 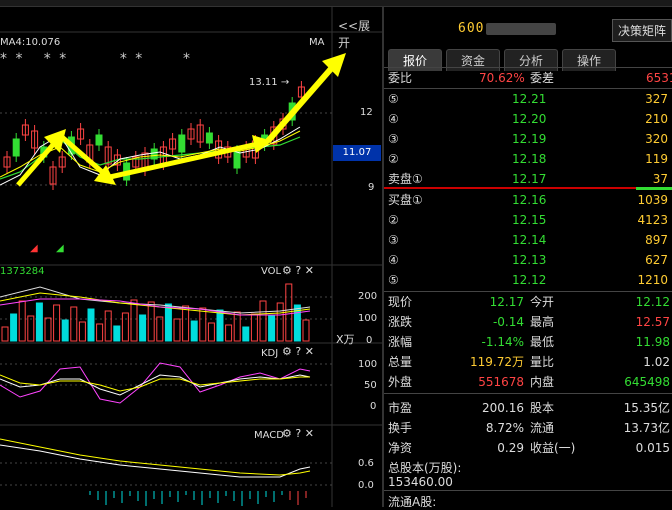 I want to click on vol-ma-line, so click(x=155, y=300).